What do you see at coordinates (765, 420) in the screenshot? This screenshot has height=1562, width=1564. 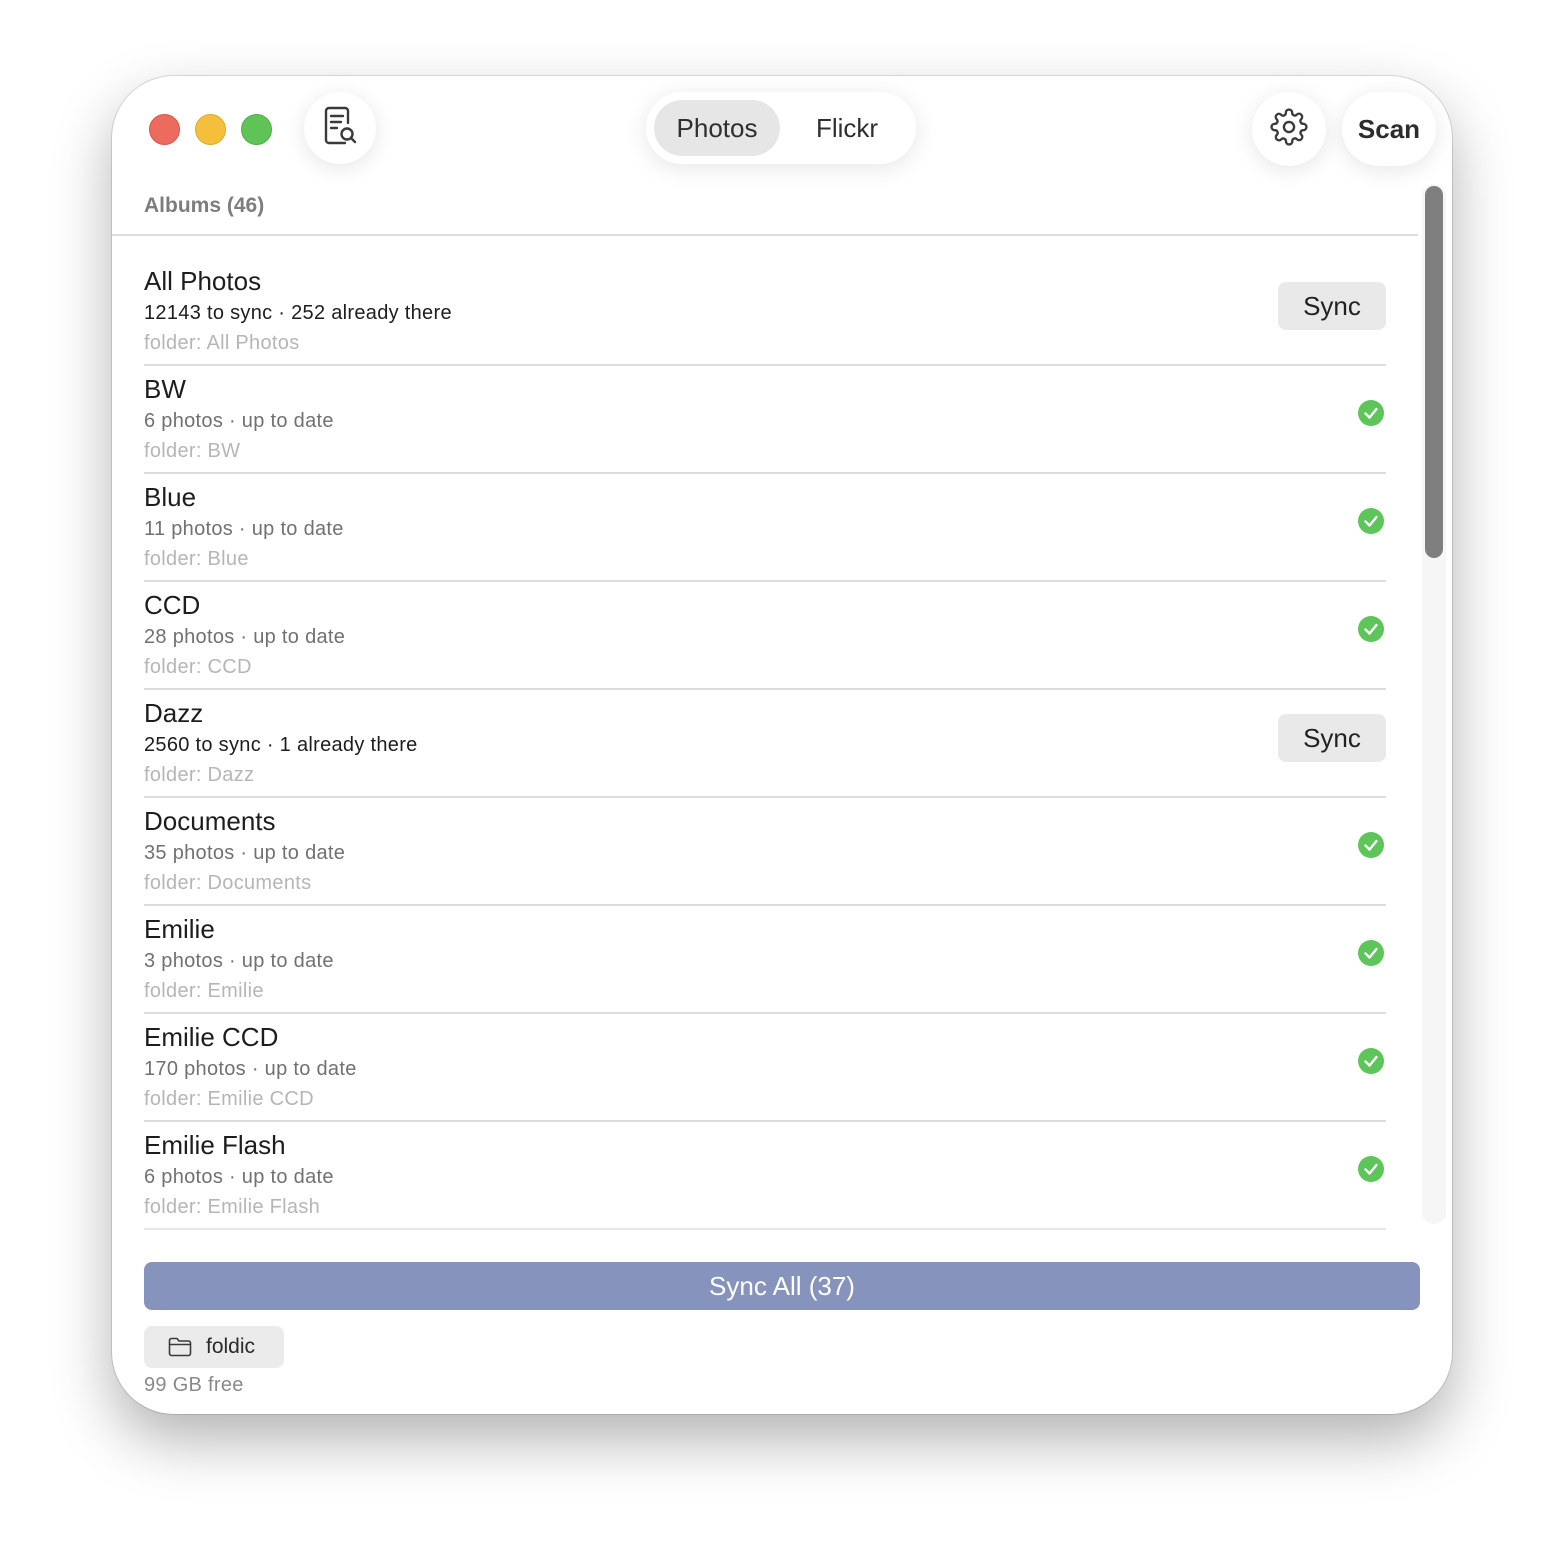 I see `album-row: BW 6 photos · up to date folder: BW` at bounding box center [765, 420].